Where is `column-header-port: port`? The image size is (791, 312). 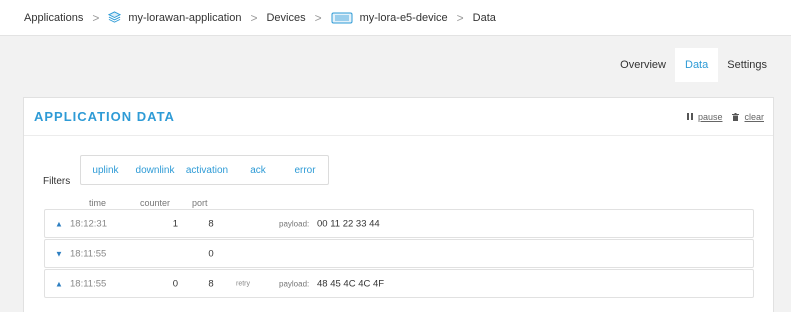
column-header-port: port is located at coordinates (200, 203).